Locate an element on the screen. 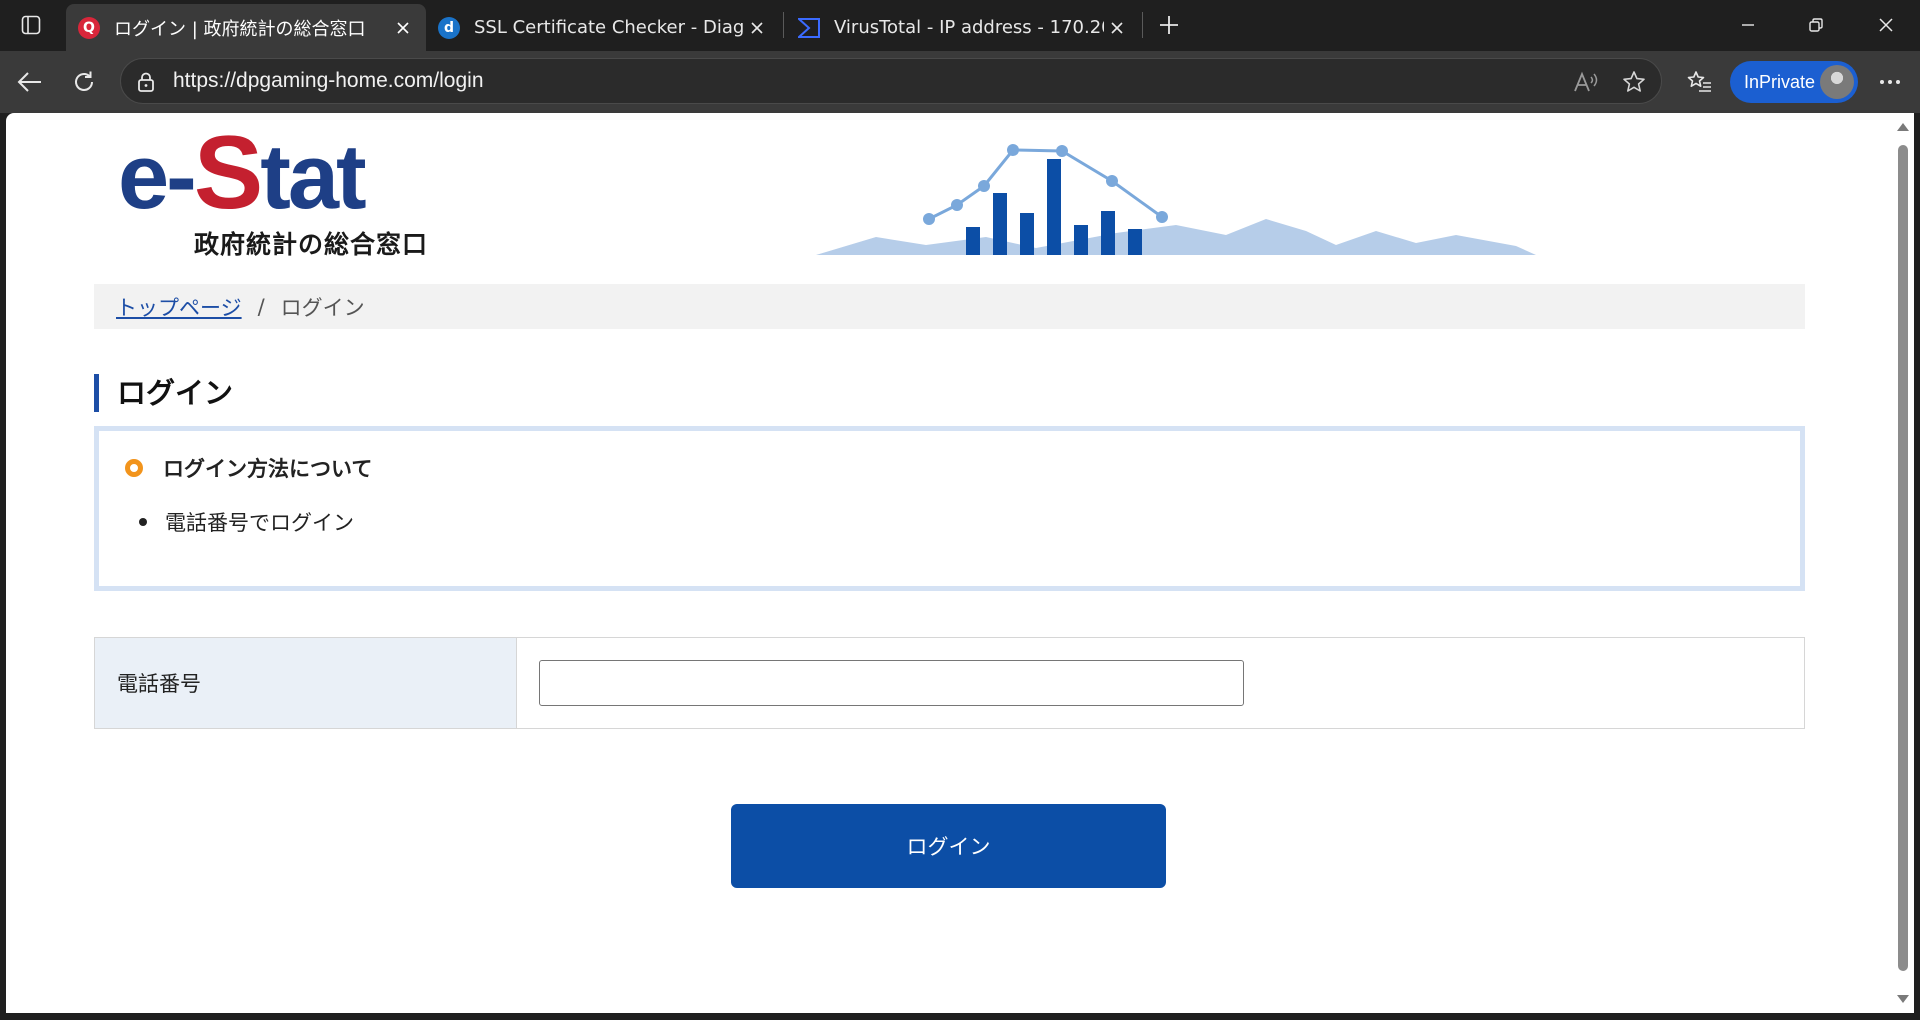  phone-label: 電話番号 is located at coordinates (306, 683).